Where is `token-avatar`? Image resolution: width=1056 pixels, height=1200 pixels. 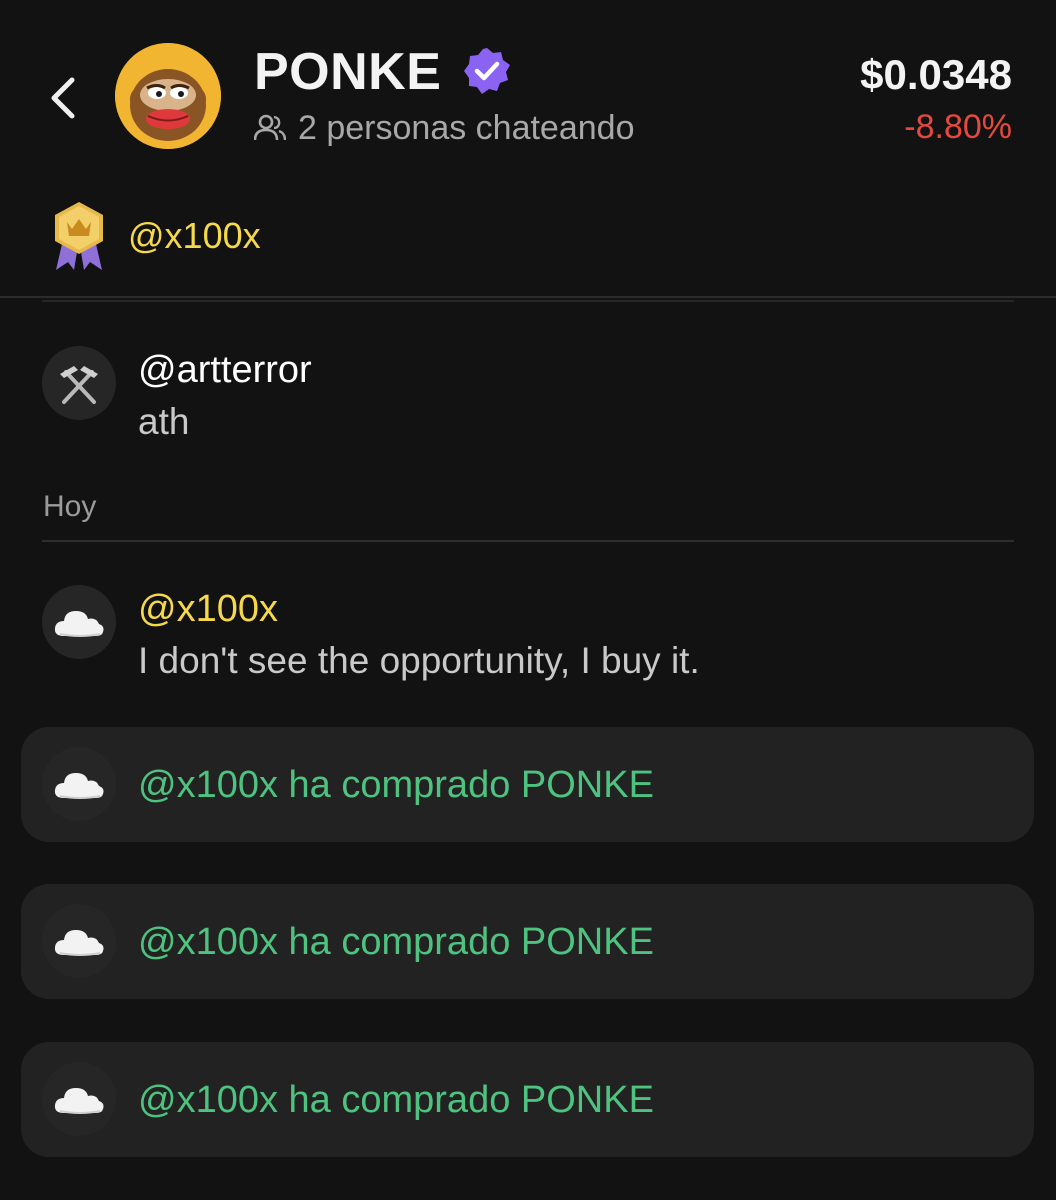 token-avatar is located at coordinates (168, 96).